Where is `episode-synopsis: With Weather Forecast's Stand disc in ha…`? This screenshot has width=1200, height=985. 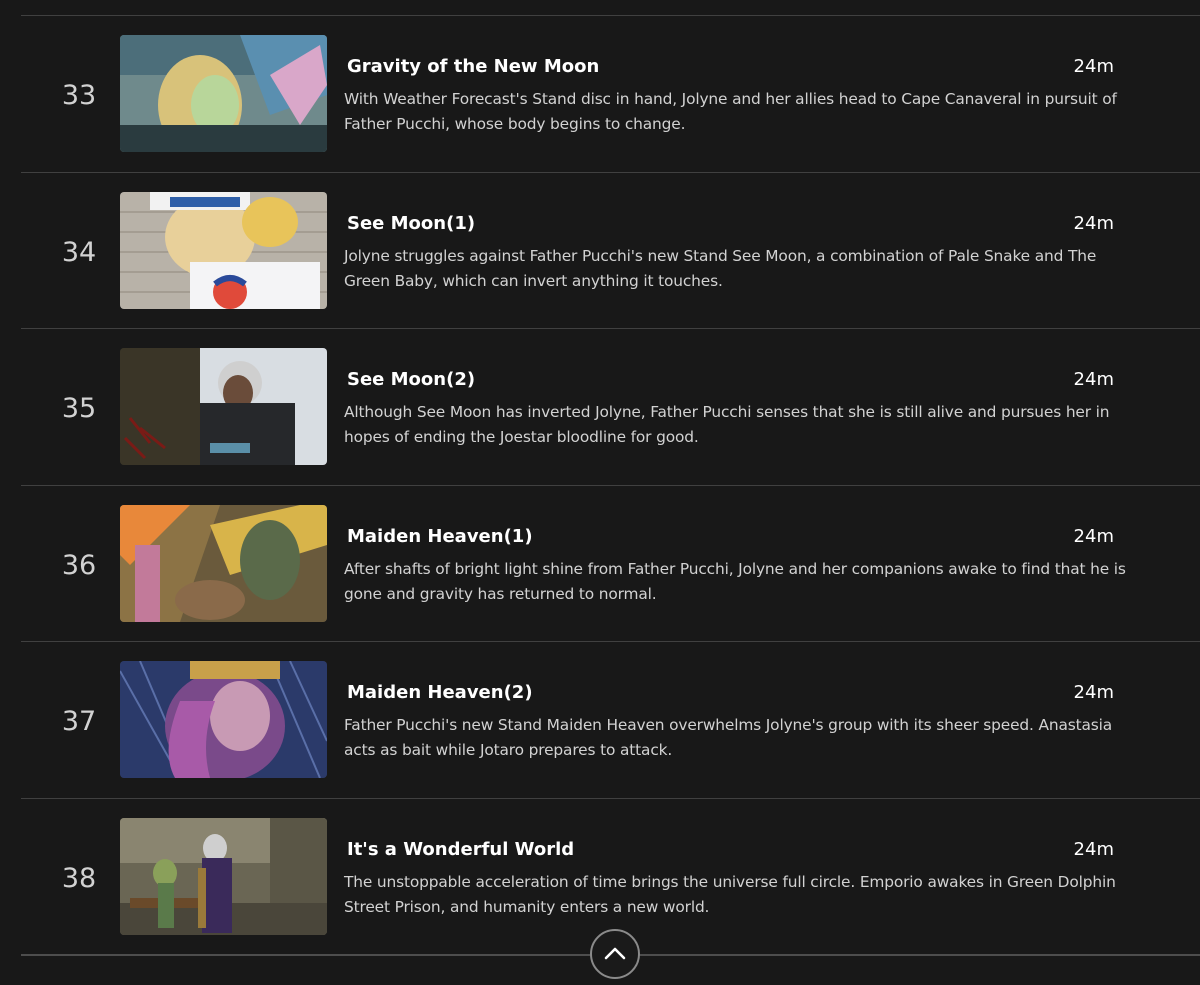
episode-synopsis: With Weather Forecast's Stand disc in ha… is located at coordinates (730, 111).